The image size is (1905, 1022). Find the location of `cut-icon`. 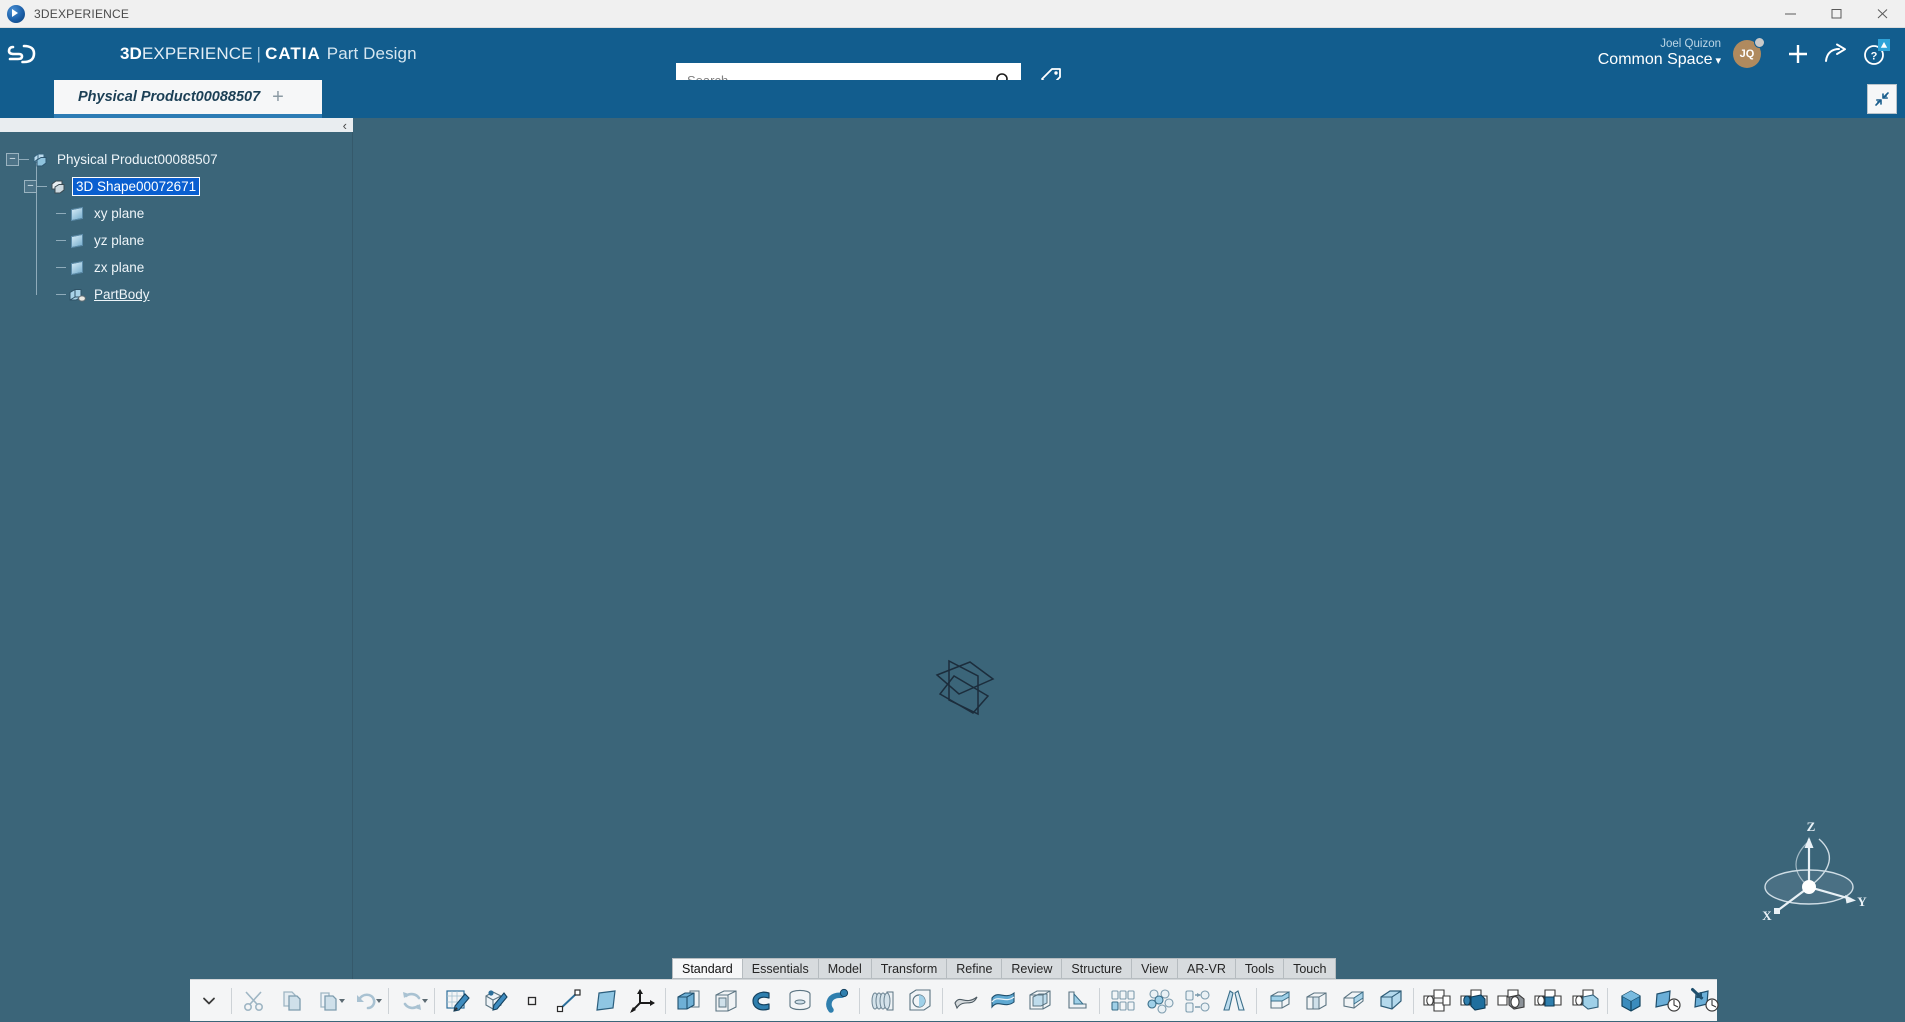

cut-icon is located at coordinates (254, 1001).